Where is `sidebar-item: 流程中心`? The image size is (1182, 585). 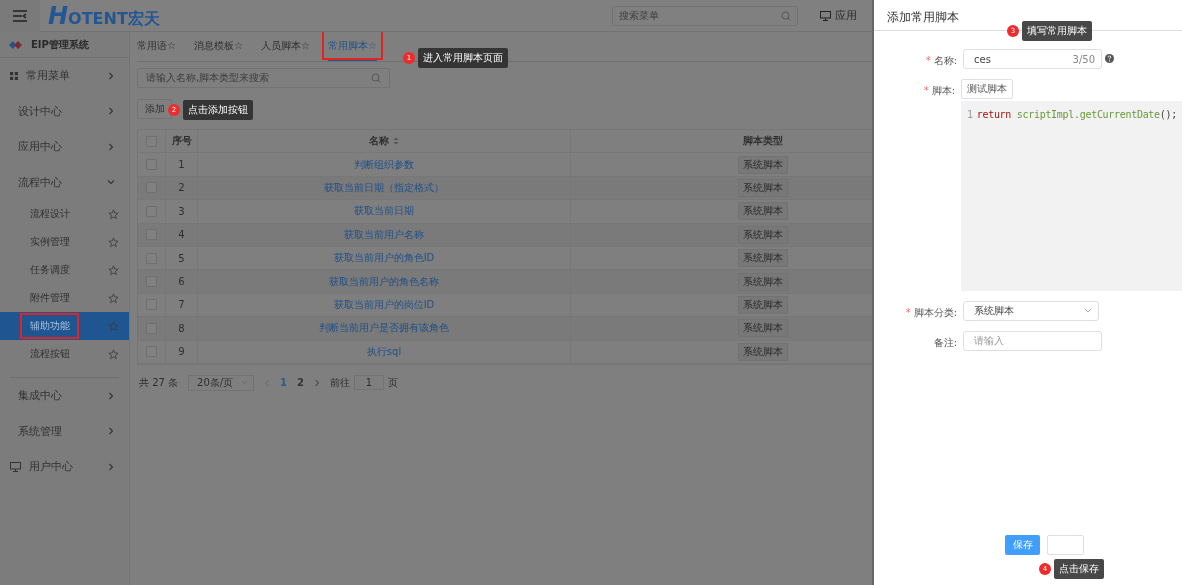 sidebar-item: 流程中心 is located at coordinates (64, 182).